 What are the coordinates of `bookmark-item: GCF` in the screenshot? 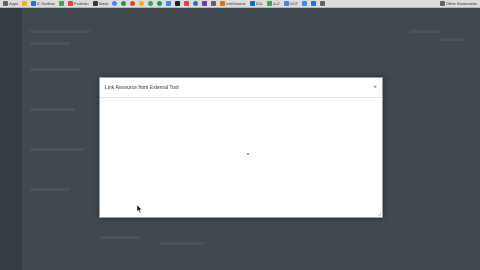 It's located at (290, 3).